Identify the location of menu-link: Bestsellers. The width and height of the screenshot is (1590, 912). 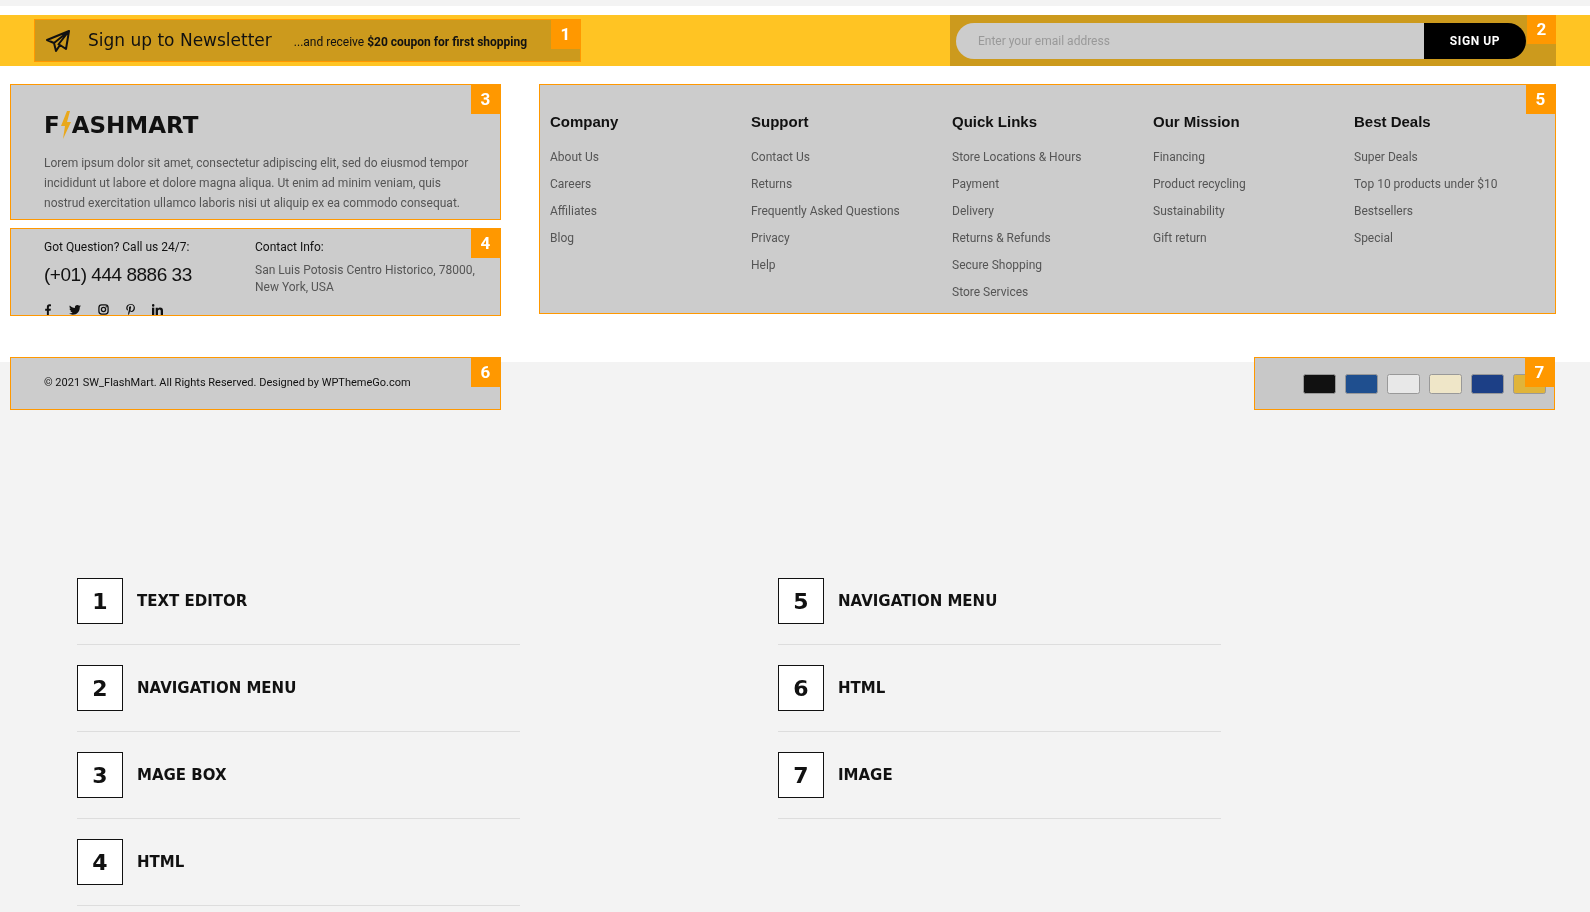
(1383, 210).